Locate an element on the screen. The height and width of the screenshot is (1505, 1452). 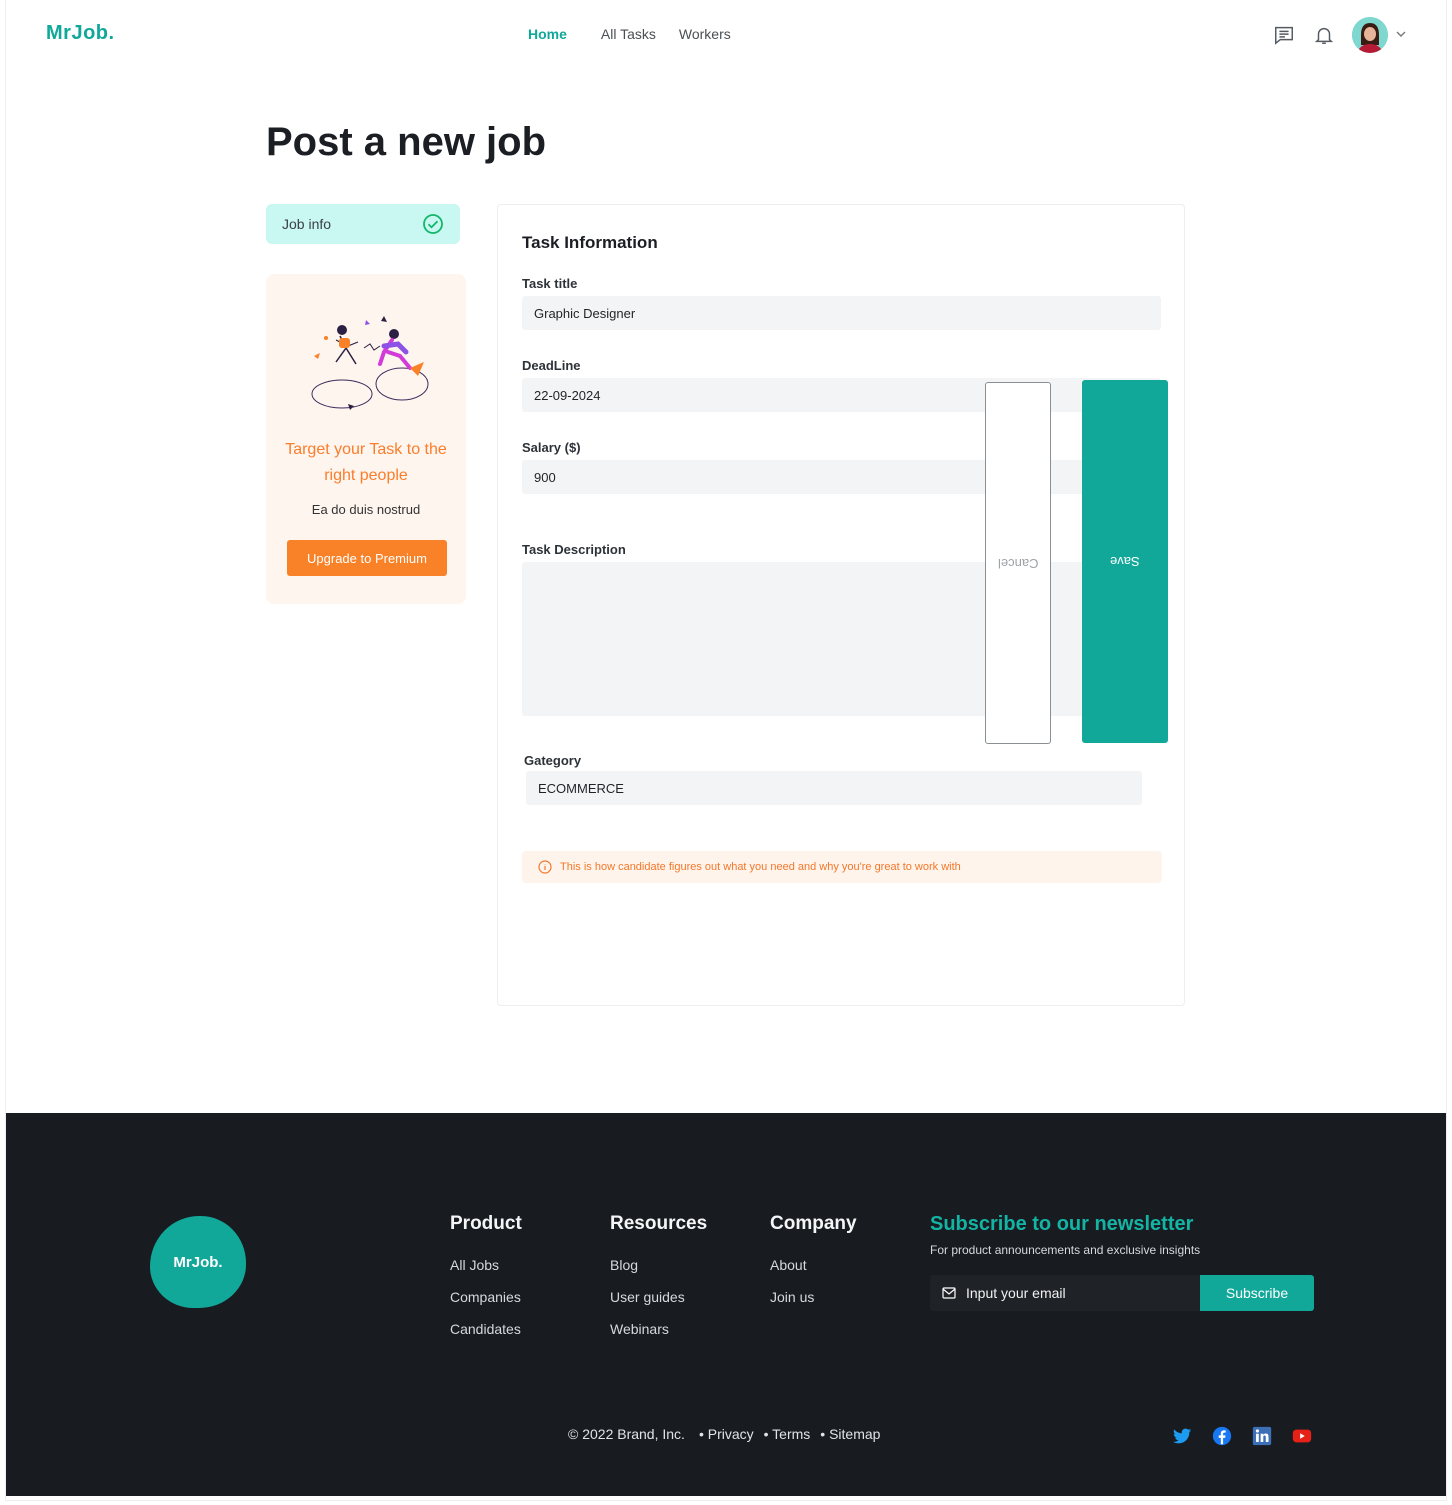
avatar-image is located at coordinates (1370, 35).